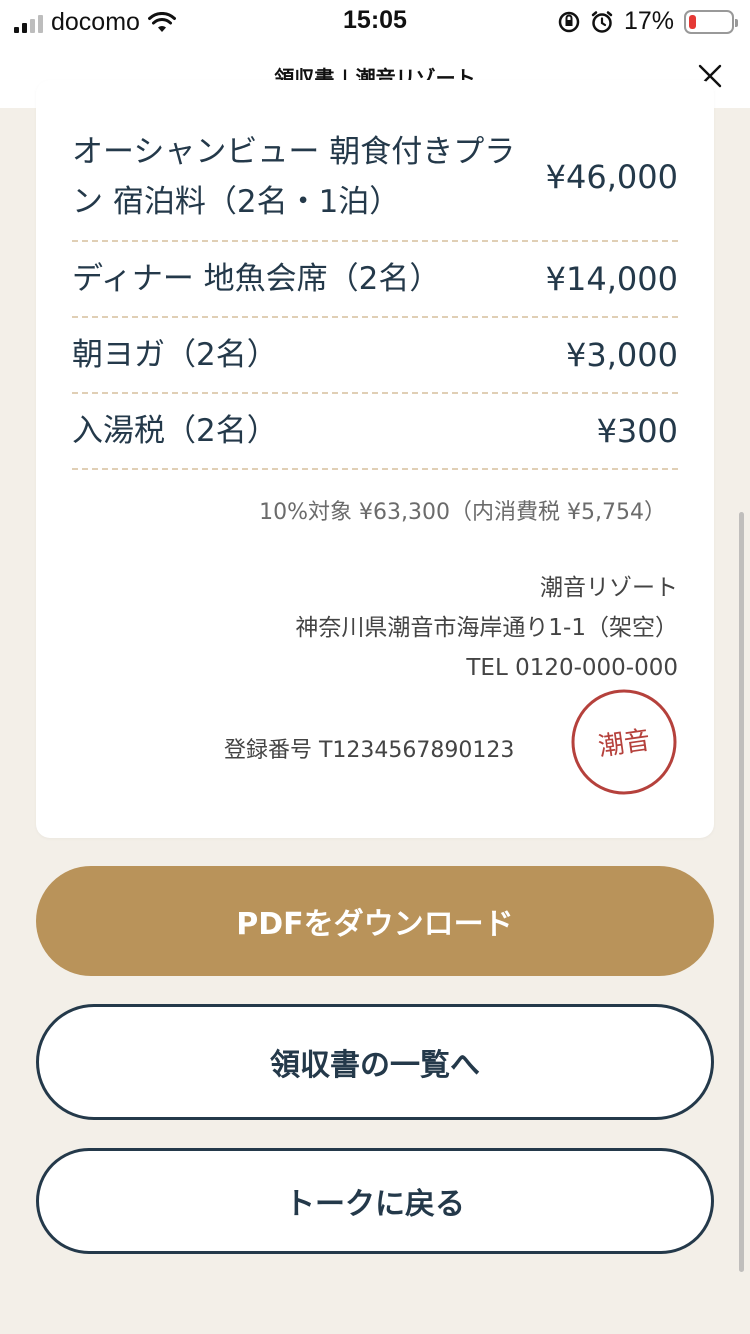 This screenshot has height=1334, width=750. Describe the element at coordinates (462, 512) in the screenshot. I see `tax-summary: 10%対象 ¥63,300（内消費税 ¥5,754）` at that location.